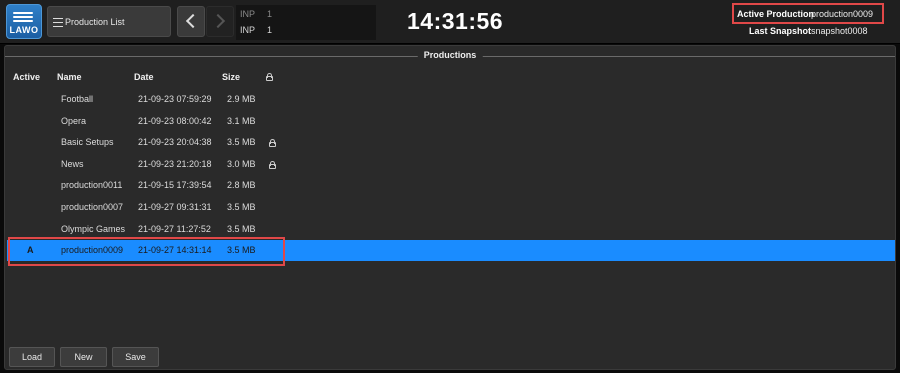 Image resolution: width=900 pixels, height=373 pixels. I want to click on column-header-name: Name, so click(69, 77).